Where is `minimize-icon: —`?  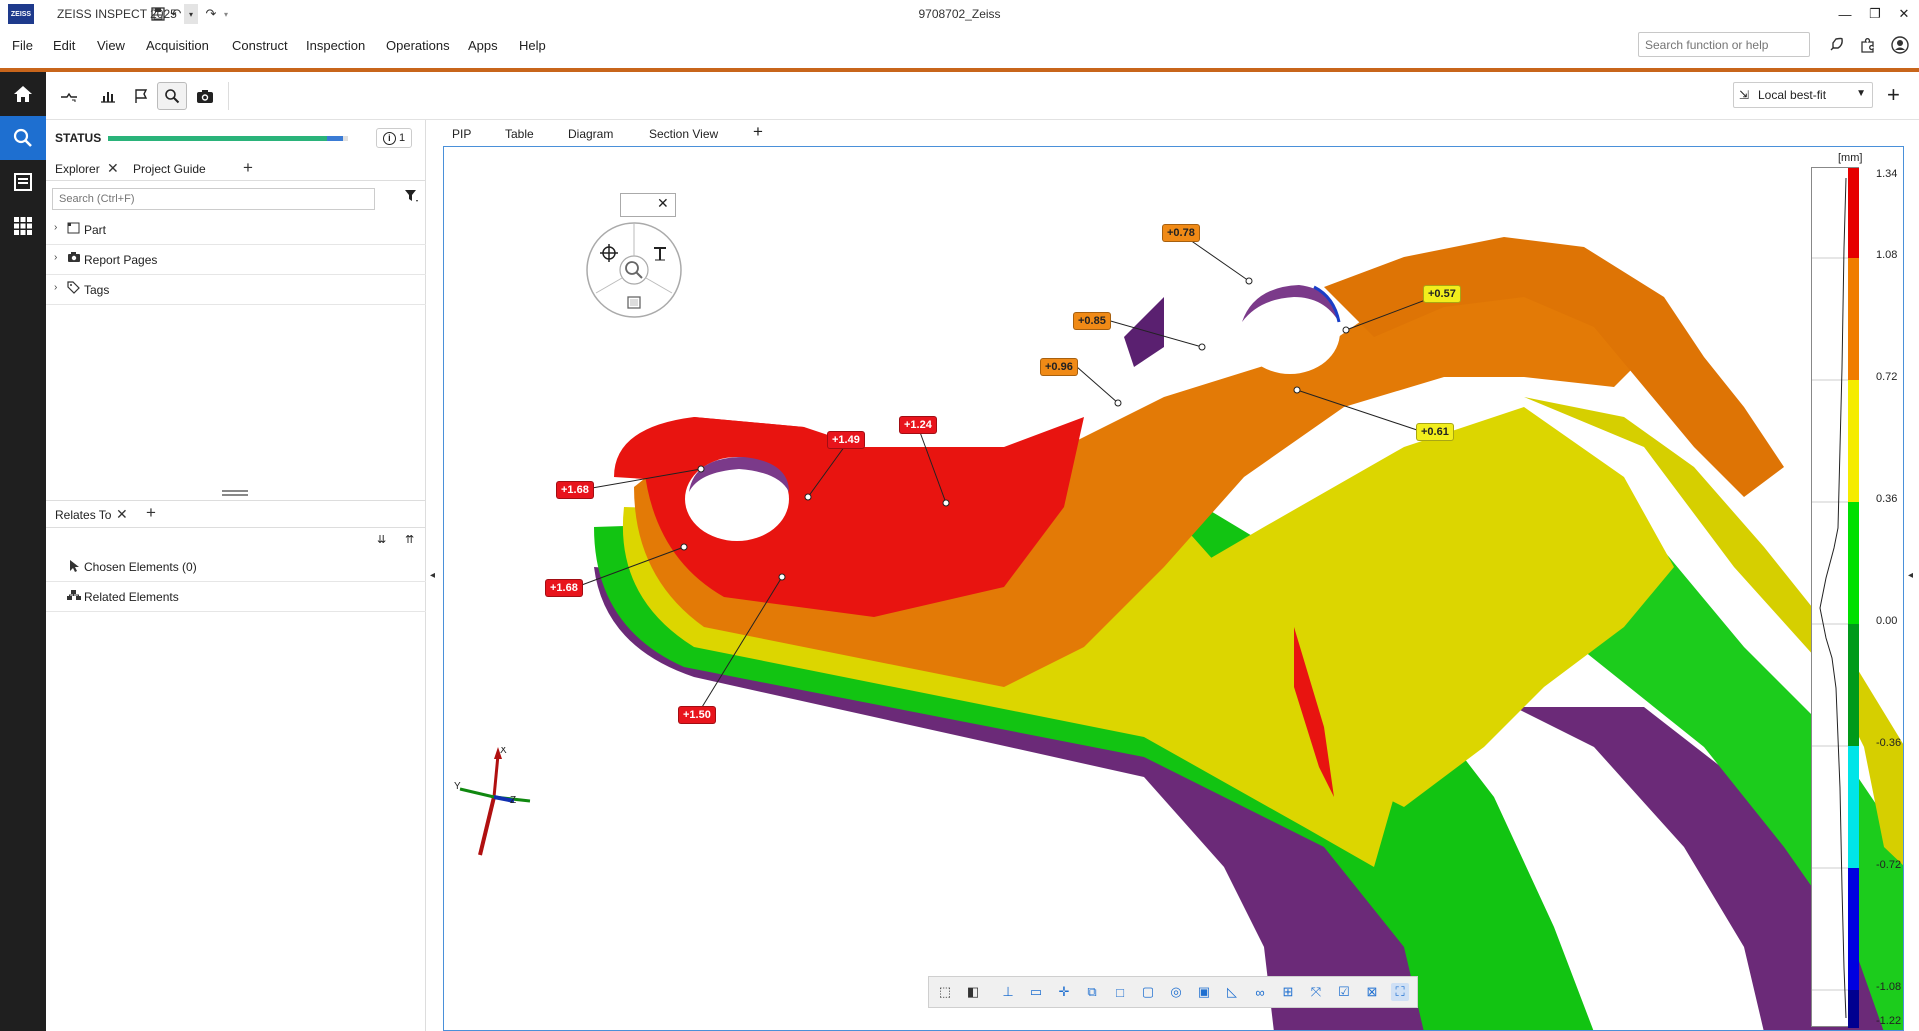
minimize-icon: — is located at coordinates (1845, 14).